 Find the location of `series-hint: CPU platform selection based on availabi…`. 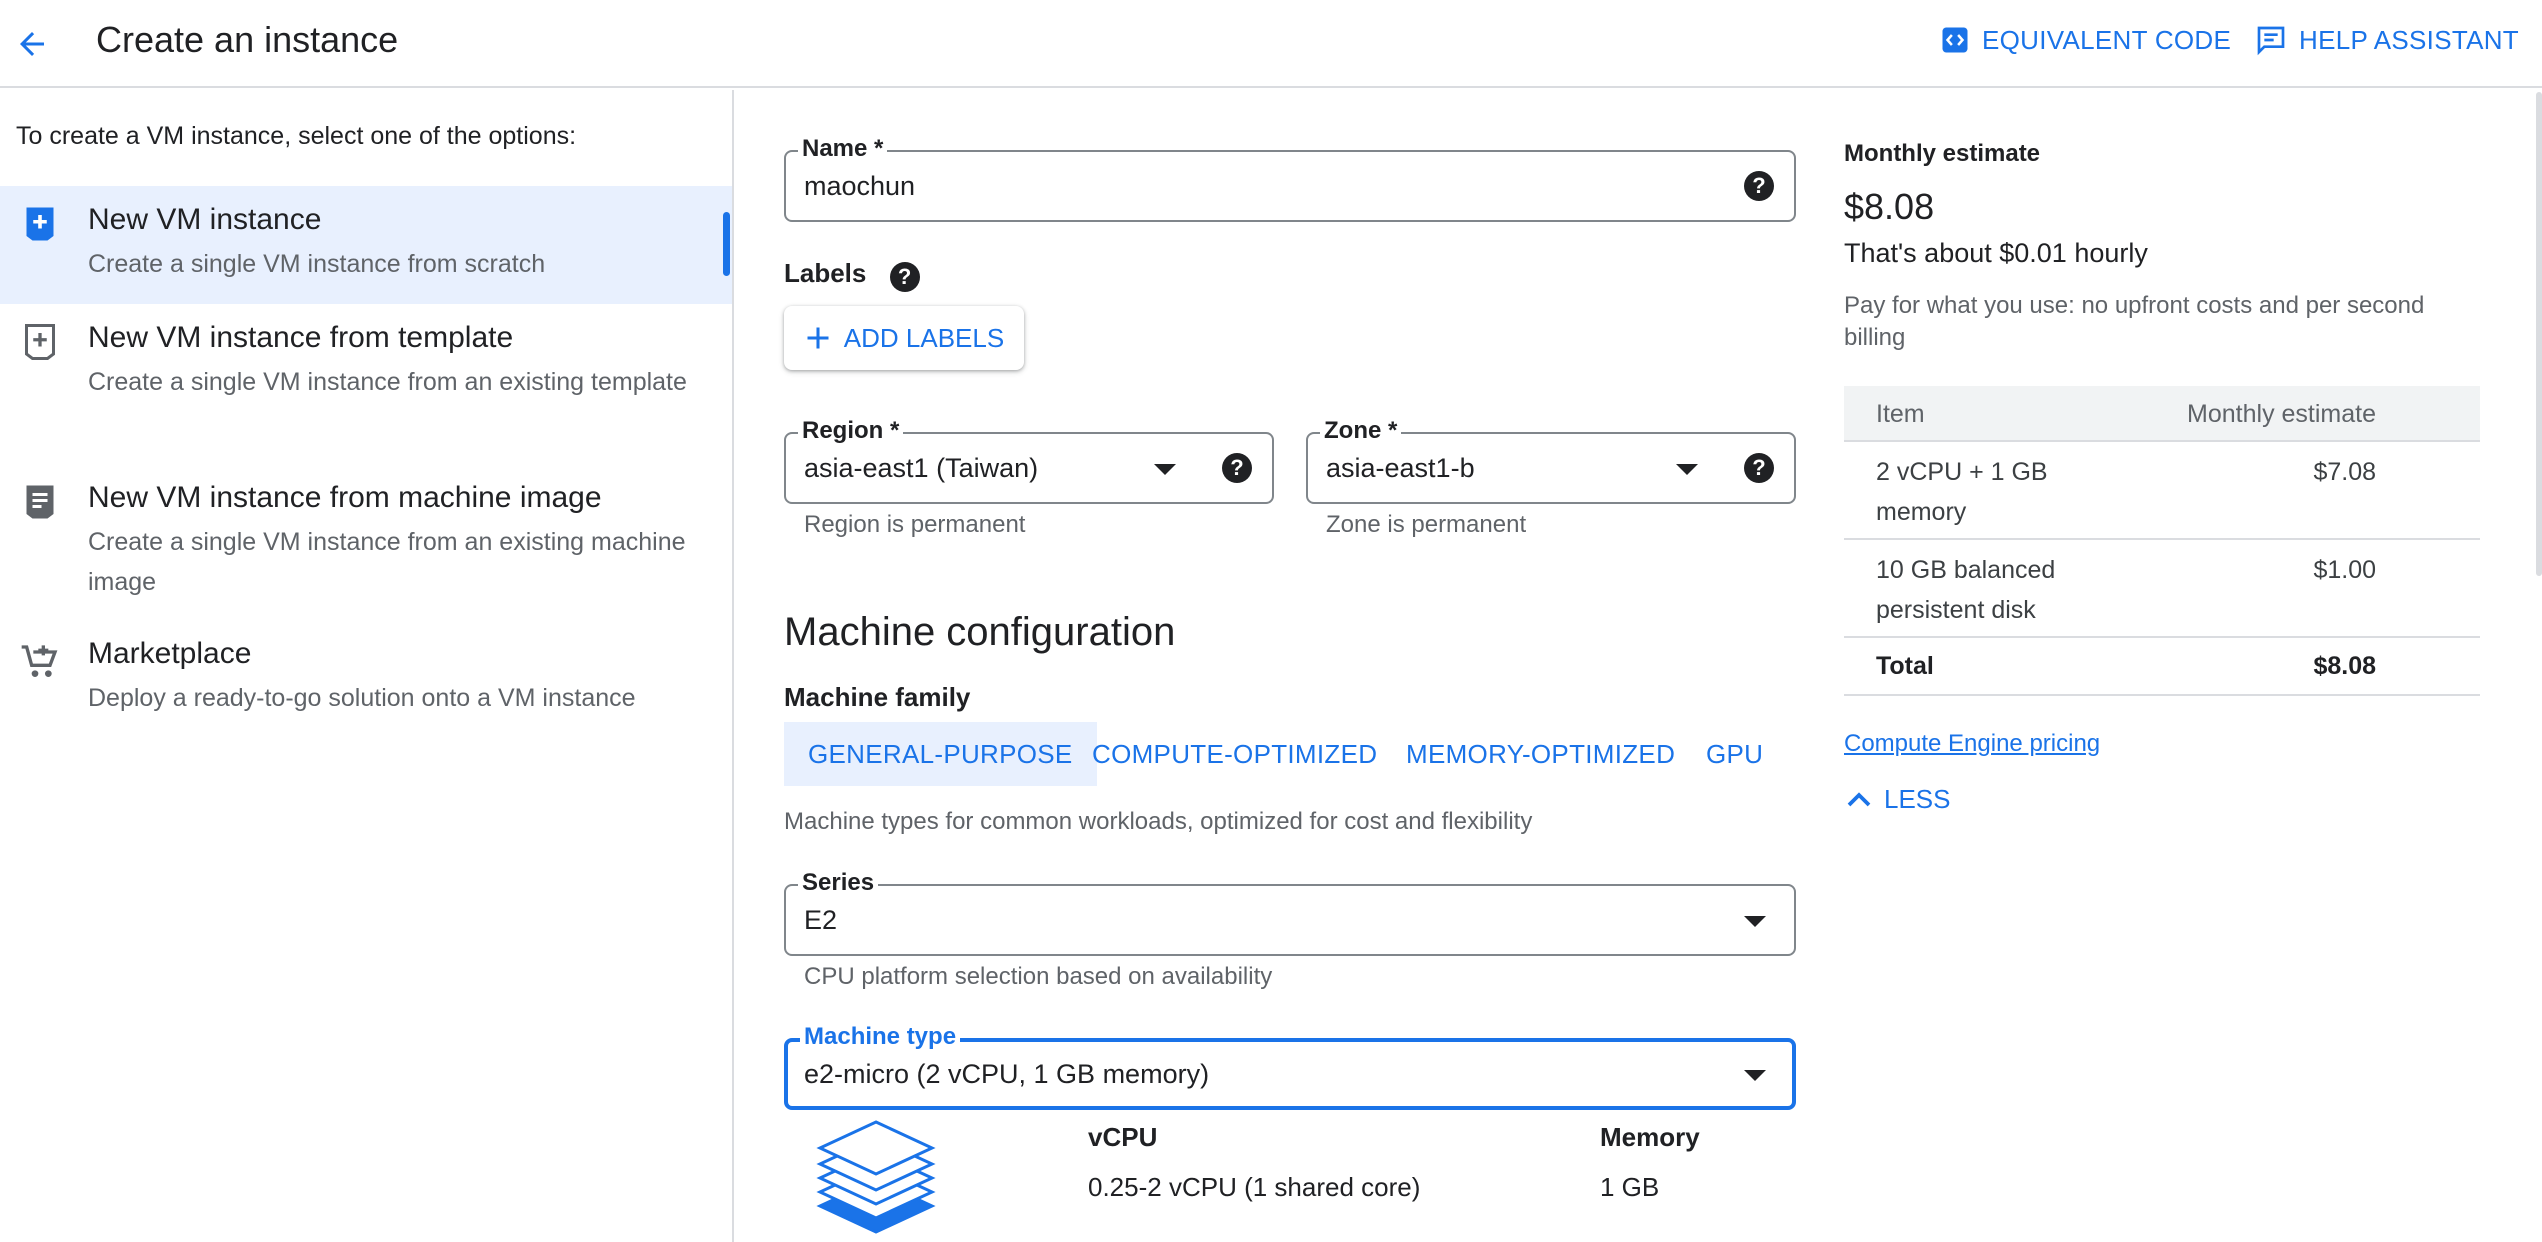

series-hint: CPU platform selection based on availabi… is located at coordinates (1038, 976).